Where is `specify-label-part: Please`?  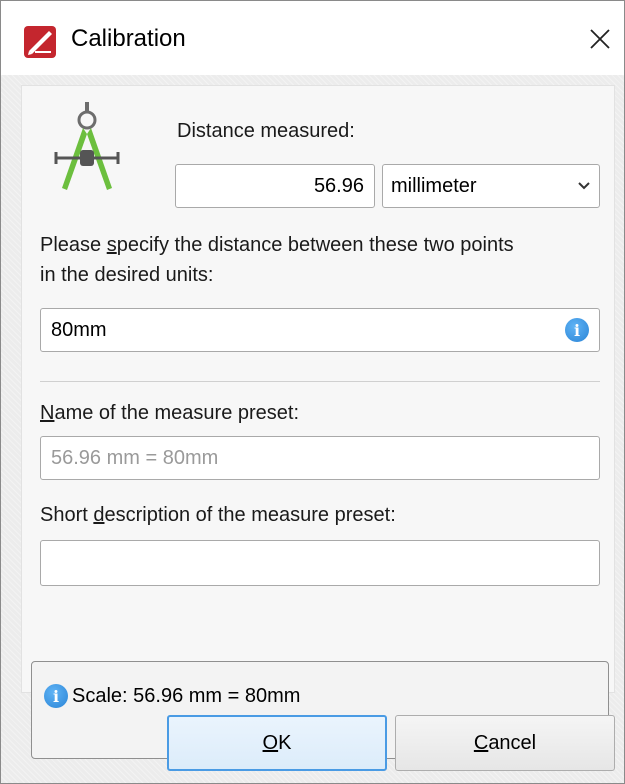
specify-label-part: Please is located at coordinates (73, 245).